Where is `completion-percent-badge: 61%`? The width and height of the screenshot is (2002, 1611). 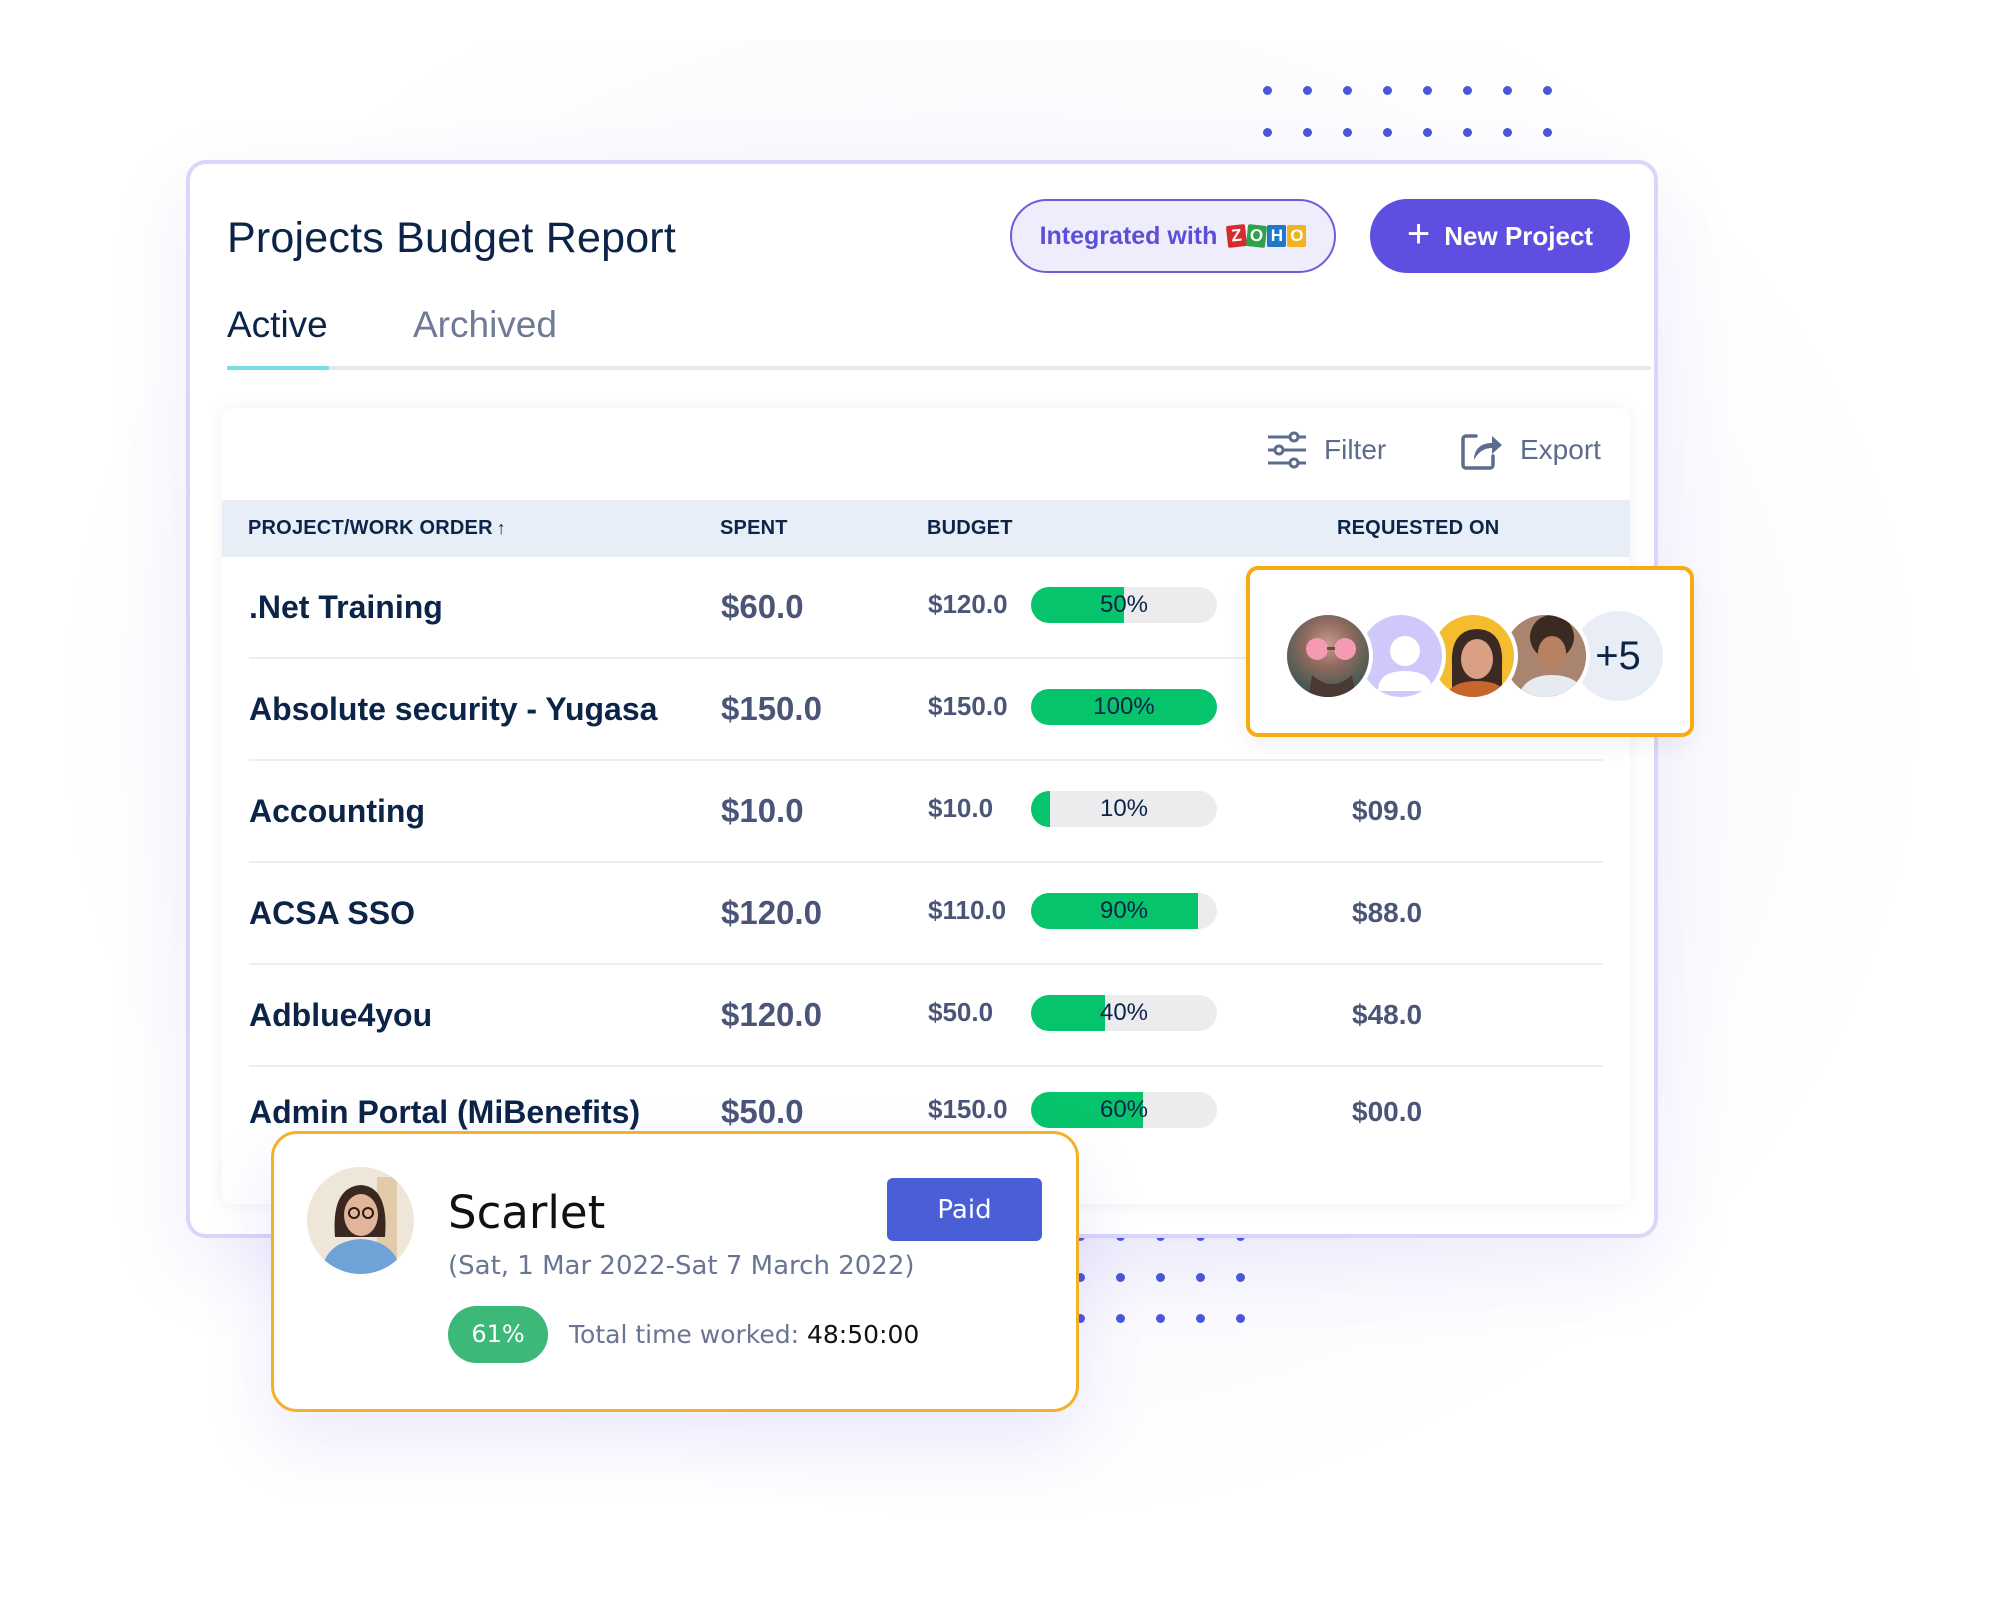
completion-percent-badge: 61% is located at coordinates (498, 1334).